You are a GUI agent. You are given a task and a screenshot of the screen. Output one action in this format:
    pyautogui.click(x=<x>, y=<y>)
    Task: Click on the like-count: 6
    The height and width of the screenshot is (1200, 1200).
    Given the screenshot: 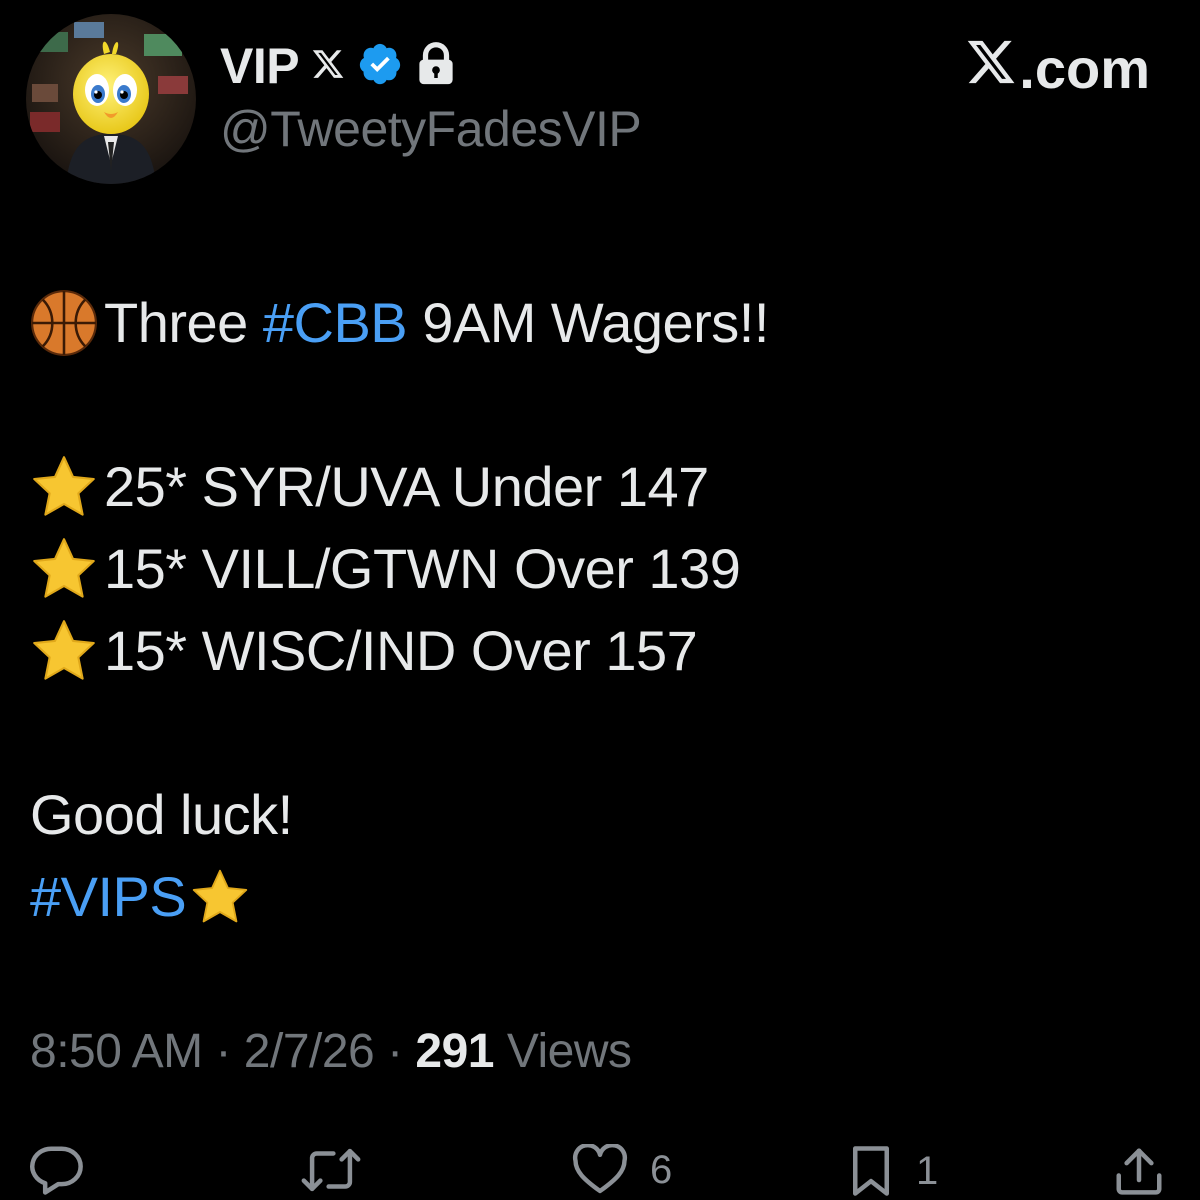 What is the action you would take?
    pyautogui.click(x=661, y=1169)
    